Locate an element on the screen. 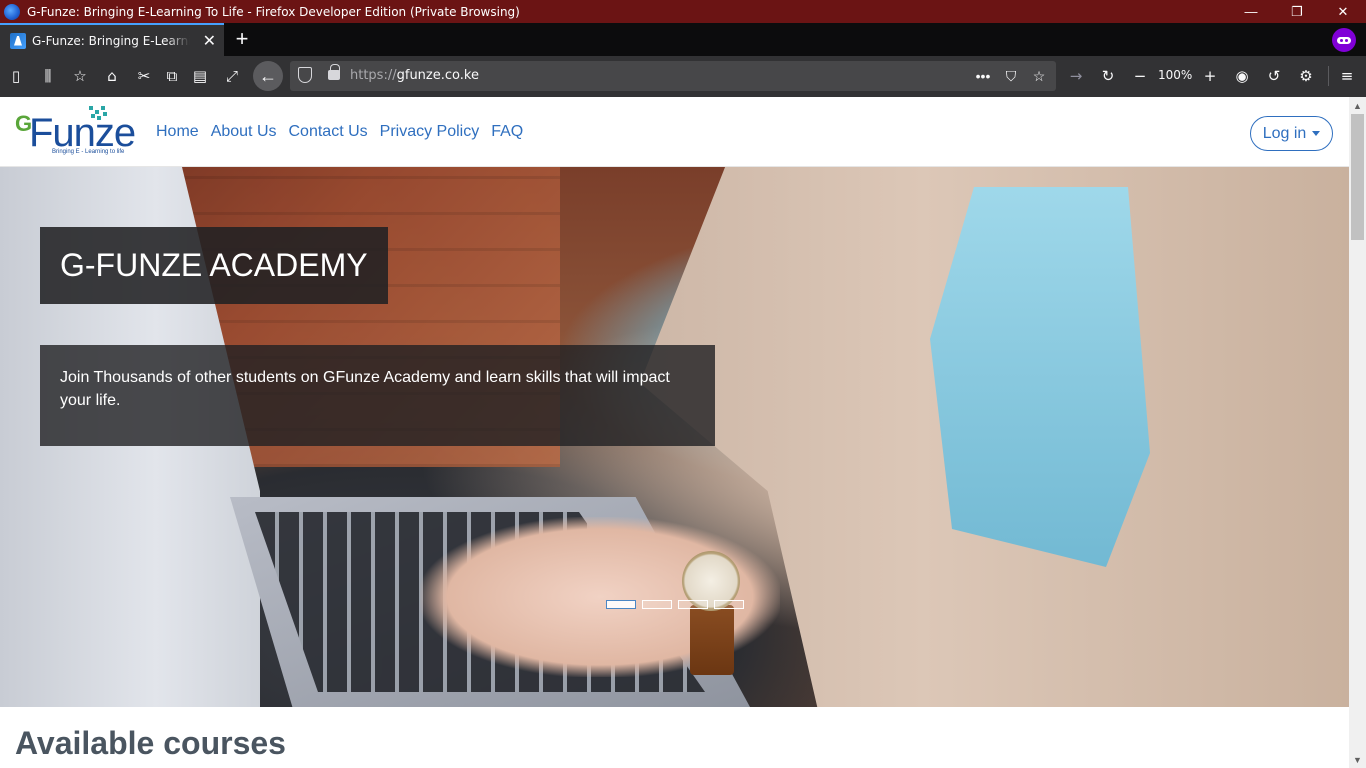 The width and height of the screenshot is (1366, 768). copy-icon: ⧉ is located at coordinates (172, 76).